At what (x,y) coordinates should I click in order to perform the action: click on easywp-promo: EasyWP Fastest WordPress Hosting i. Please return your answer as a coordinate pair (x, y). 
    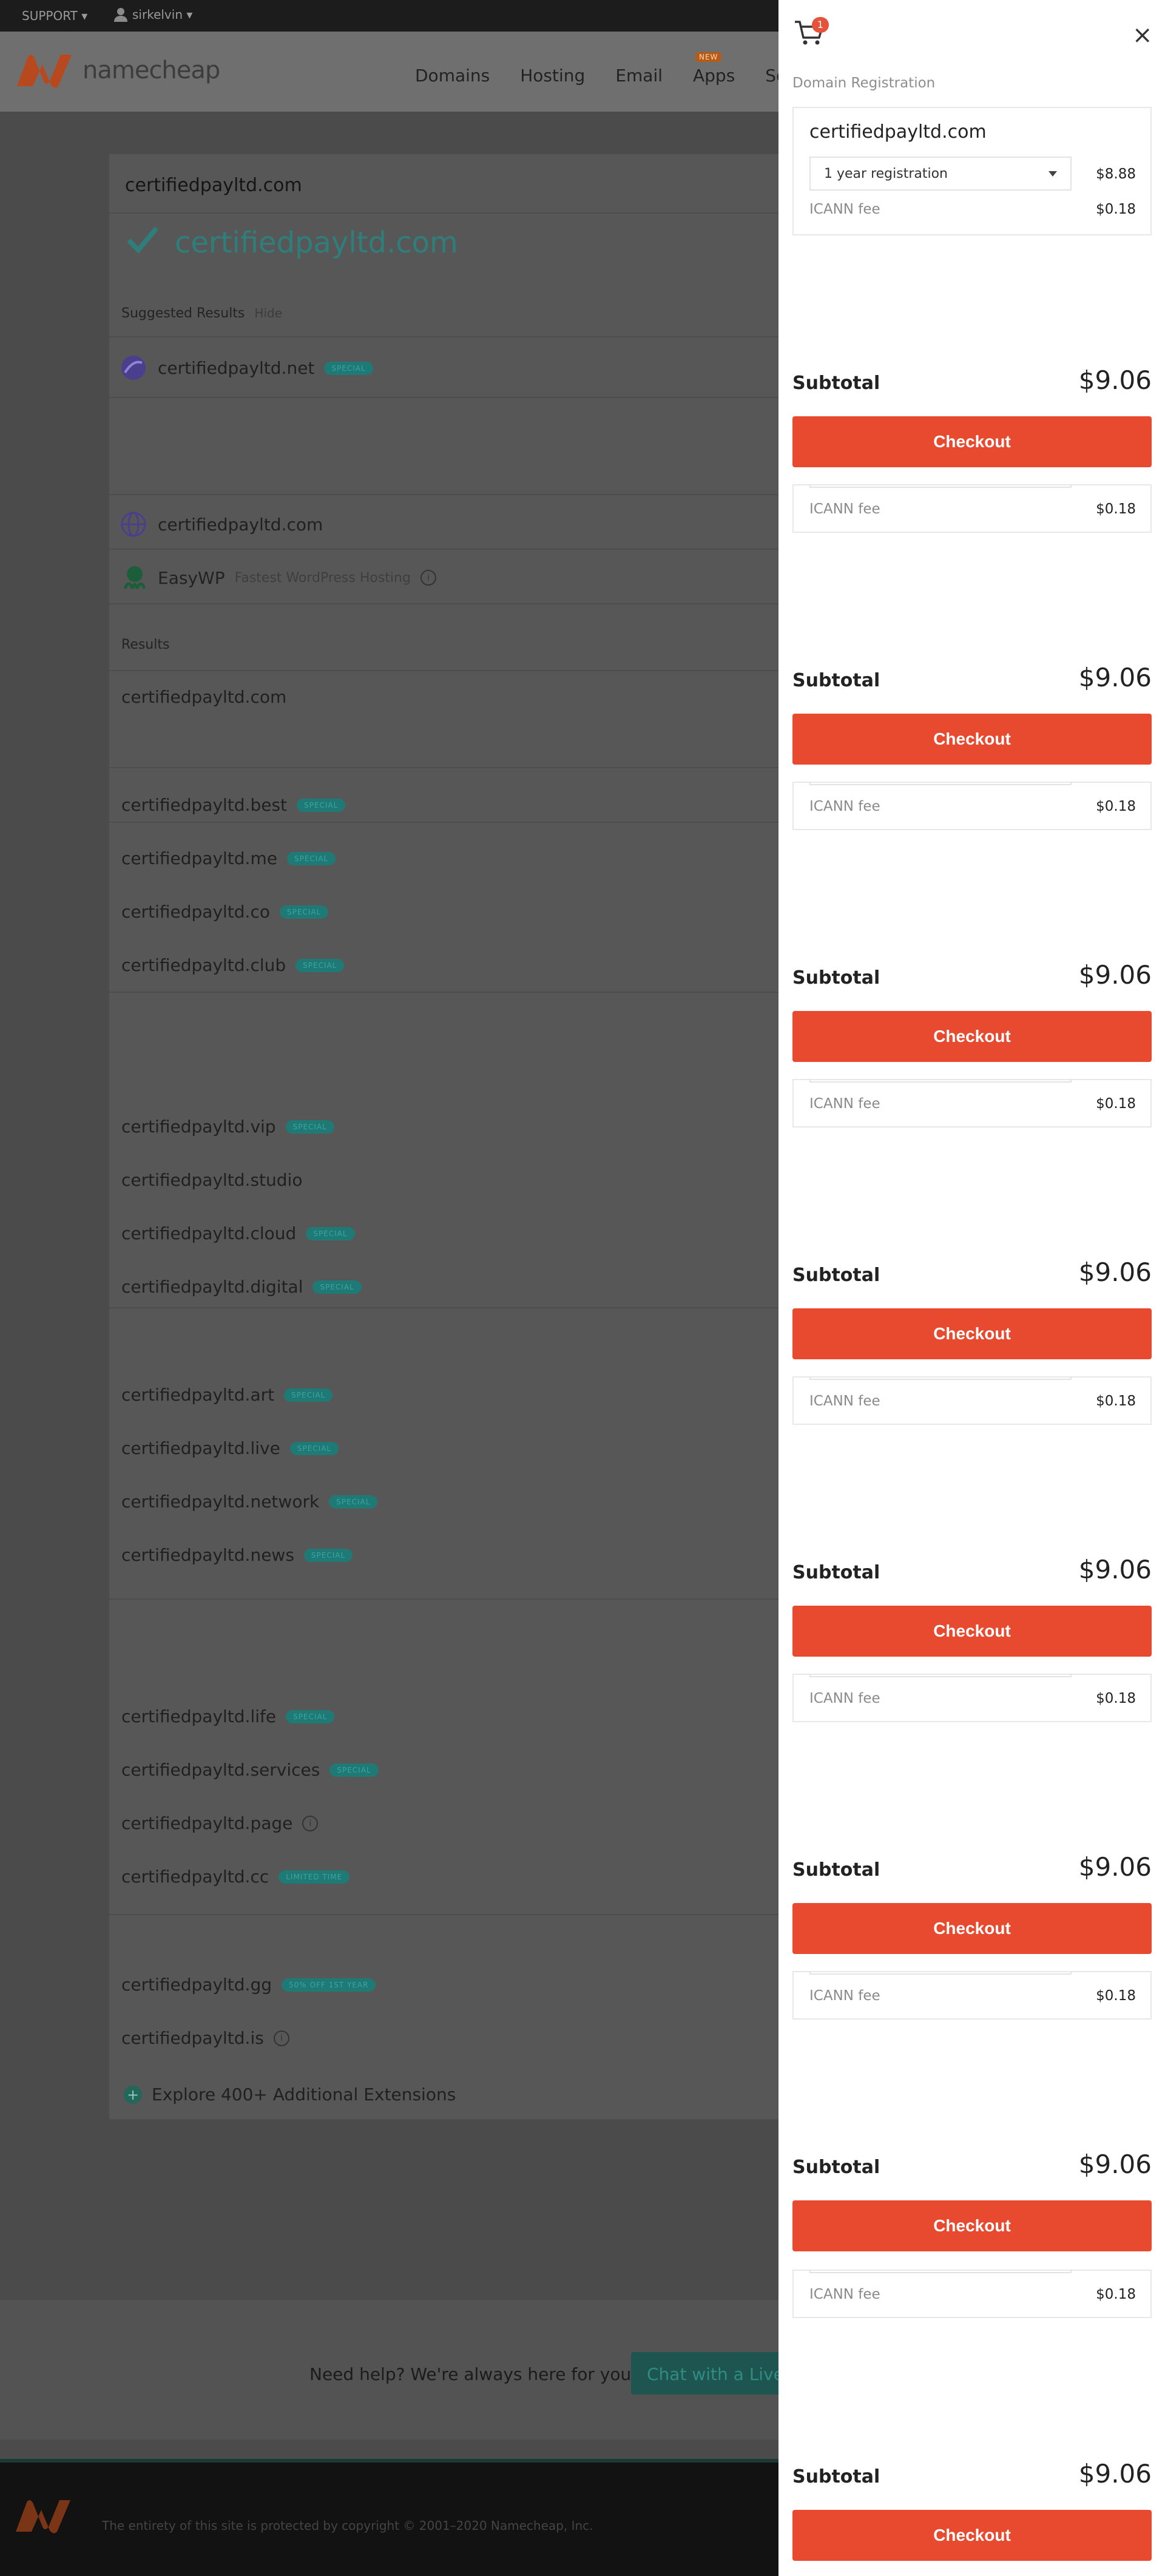
    Looking at the image, I should click on (278, 577).